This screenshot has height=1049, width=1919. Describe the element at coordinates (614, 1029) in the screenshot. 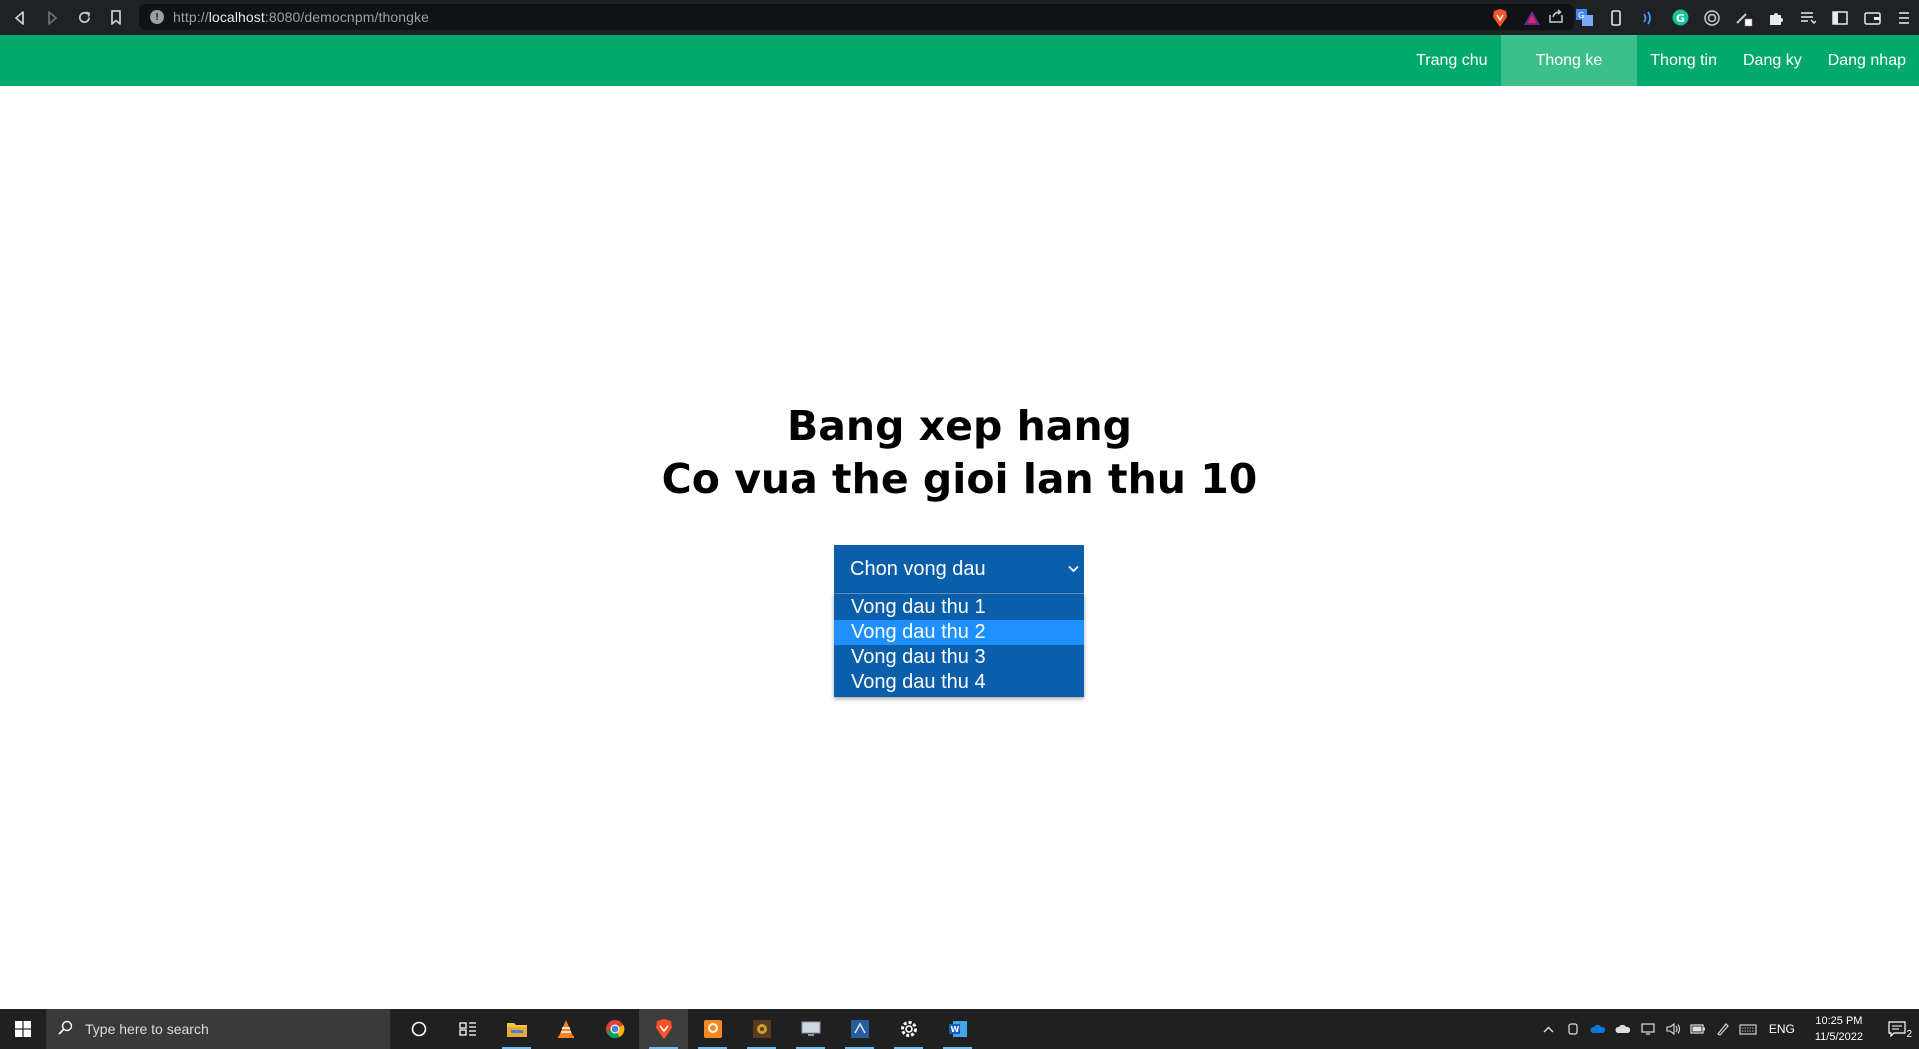

I see `chrome-icon` at that location.